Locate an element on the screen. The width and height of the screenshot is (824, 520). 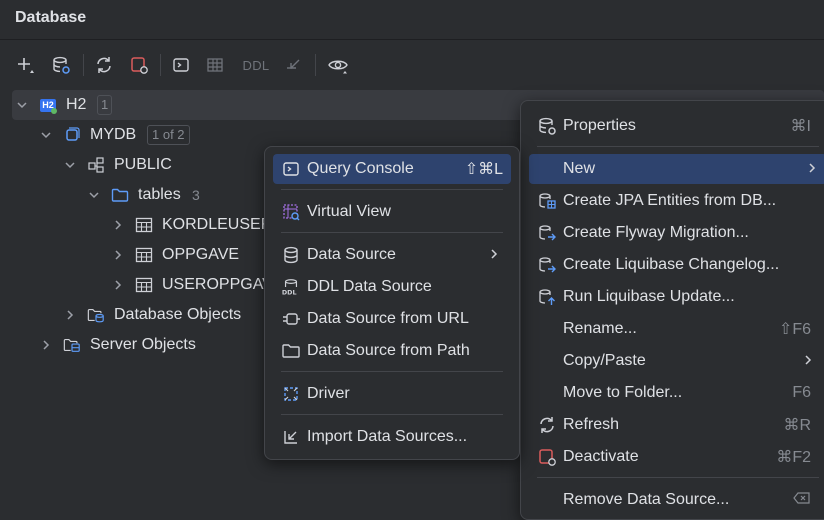
menu-item-label: New is located at coordinates (579, 168).